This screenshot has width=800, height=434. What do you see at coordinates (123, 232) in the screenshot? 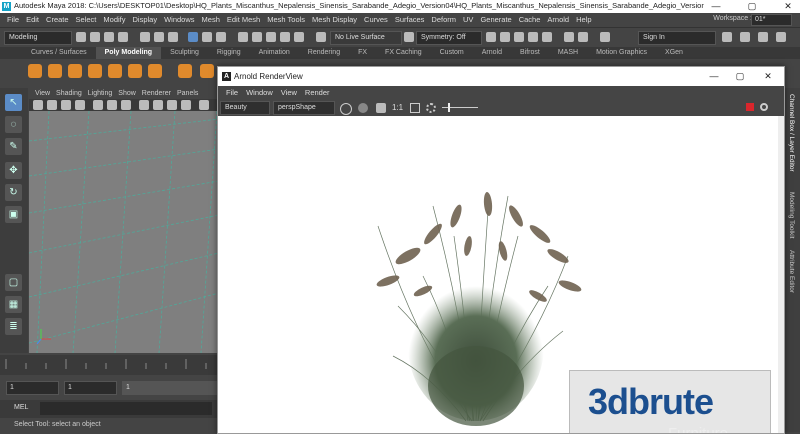
I see `perspective-viewport` at bounding box center [123, 232].